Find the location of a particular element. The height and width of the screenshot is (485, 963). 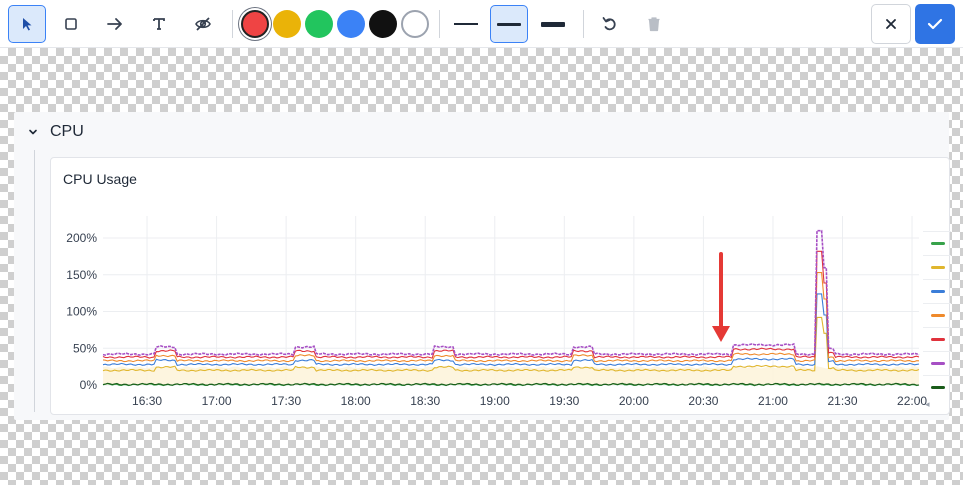

color-swatch-red is located at coordinates (255, 24).